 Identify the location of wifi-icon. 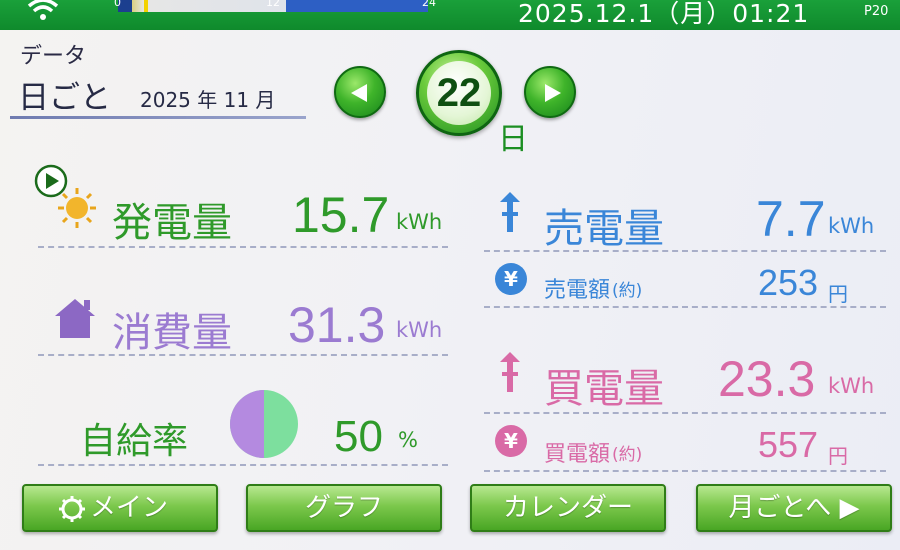
(43, 10).